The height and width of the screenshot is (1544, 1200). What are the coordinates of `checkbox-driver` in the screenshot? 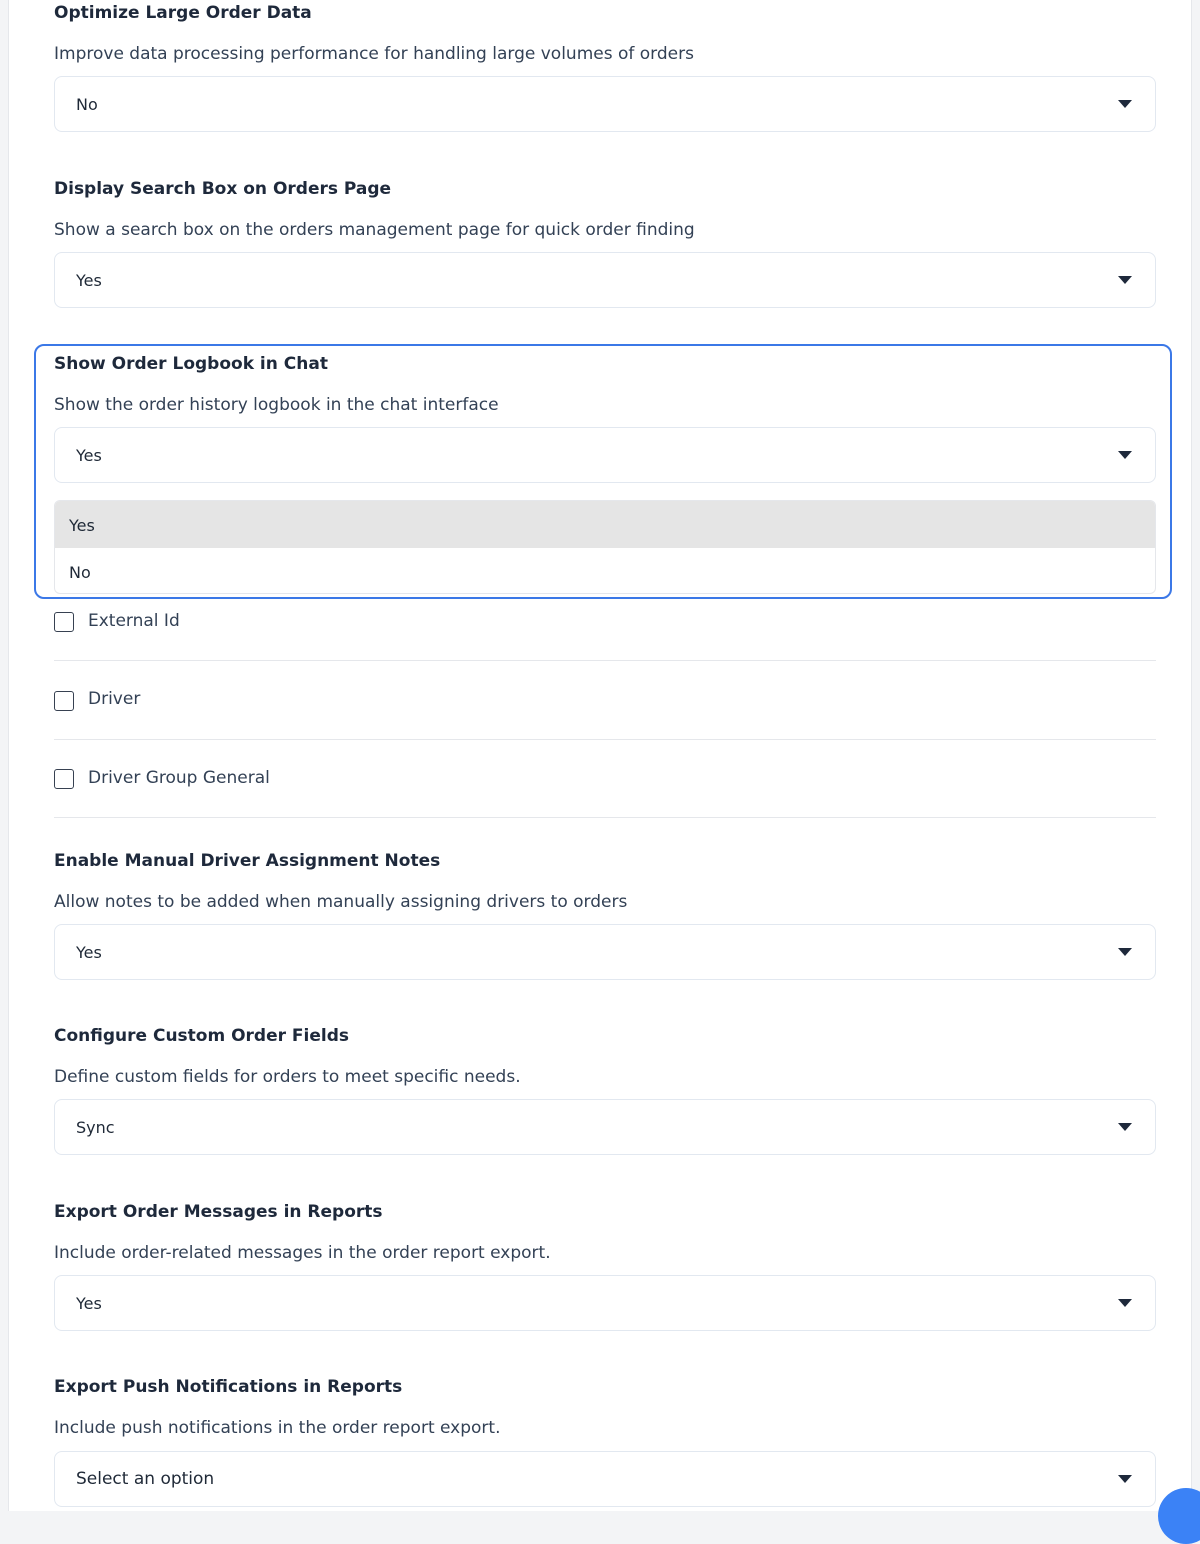 It's located at (64, 701).